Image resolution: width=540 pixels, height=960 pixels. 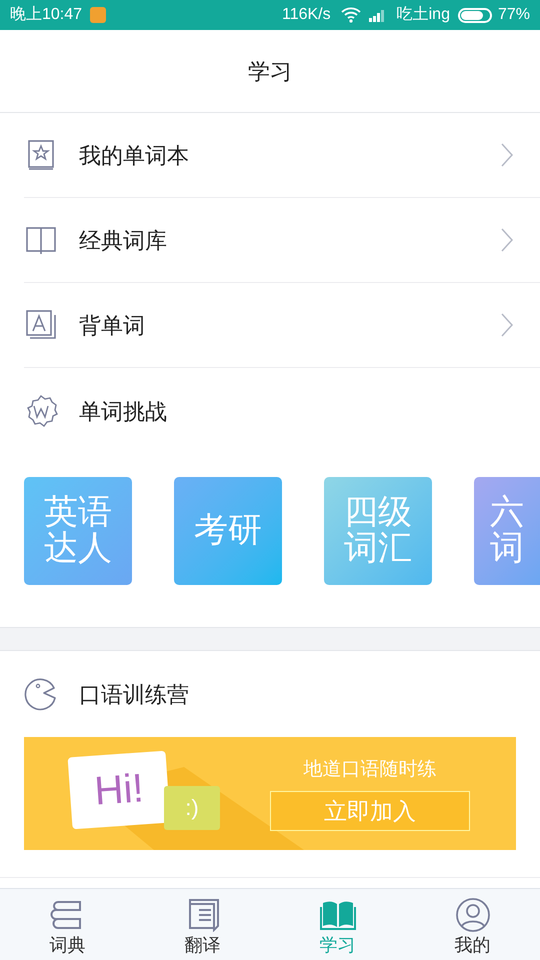 I want to click on course-tile: 四级 词汇, so click(x=378, y=531).